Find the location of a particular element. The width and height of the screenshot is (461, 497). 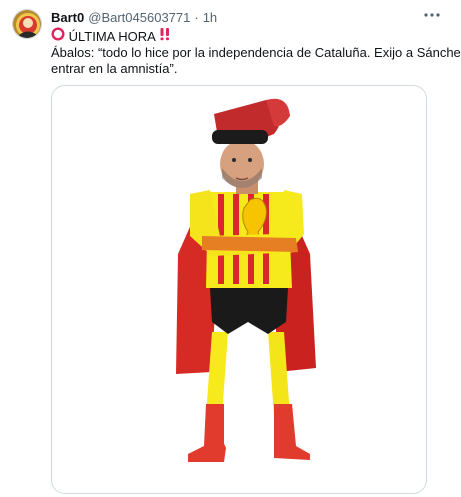

body-line-2: entrar en la amnistía”. is located at coordinates (114, 68).